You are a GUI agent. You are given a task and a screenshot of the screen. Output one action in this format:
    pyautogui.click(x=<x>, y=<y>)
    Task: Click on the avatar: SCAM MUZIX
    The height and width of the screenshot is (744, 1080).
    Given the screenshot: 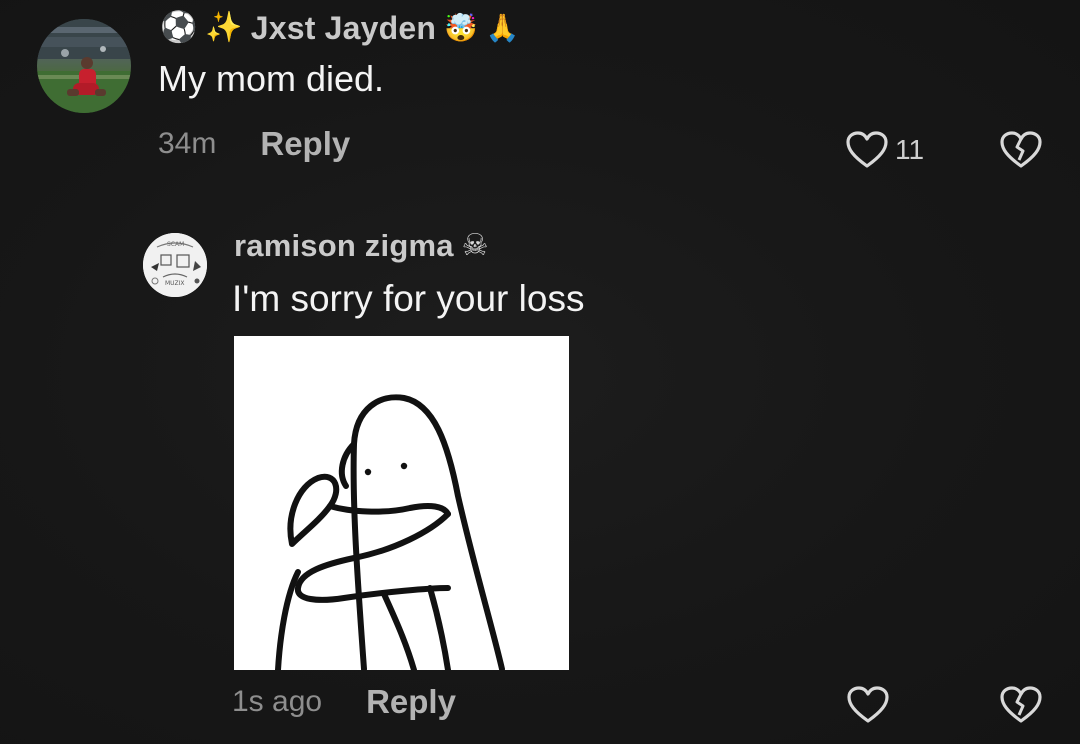 What is the action you would take?
    pyautogui.click(x=175, y=265)
    